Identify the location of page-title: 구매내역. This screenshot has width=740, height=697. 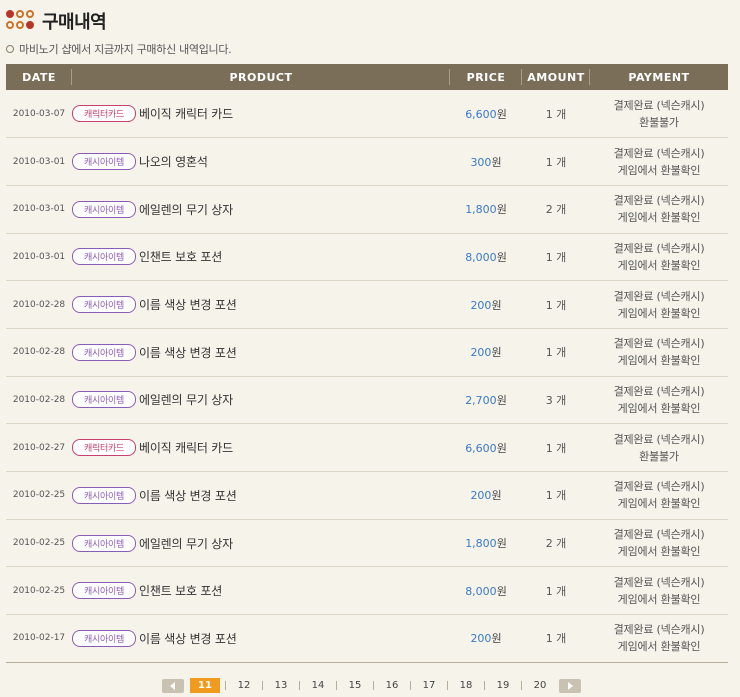
(74, 22).